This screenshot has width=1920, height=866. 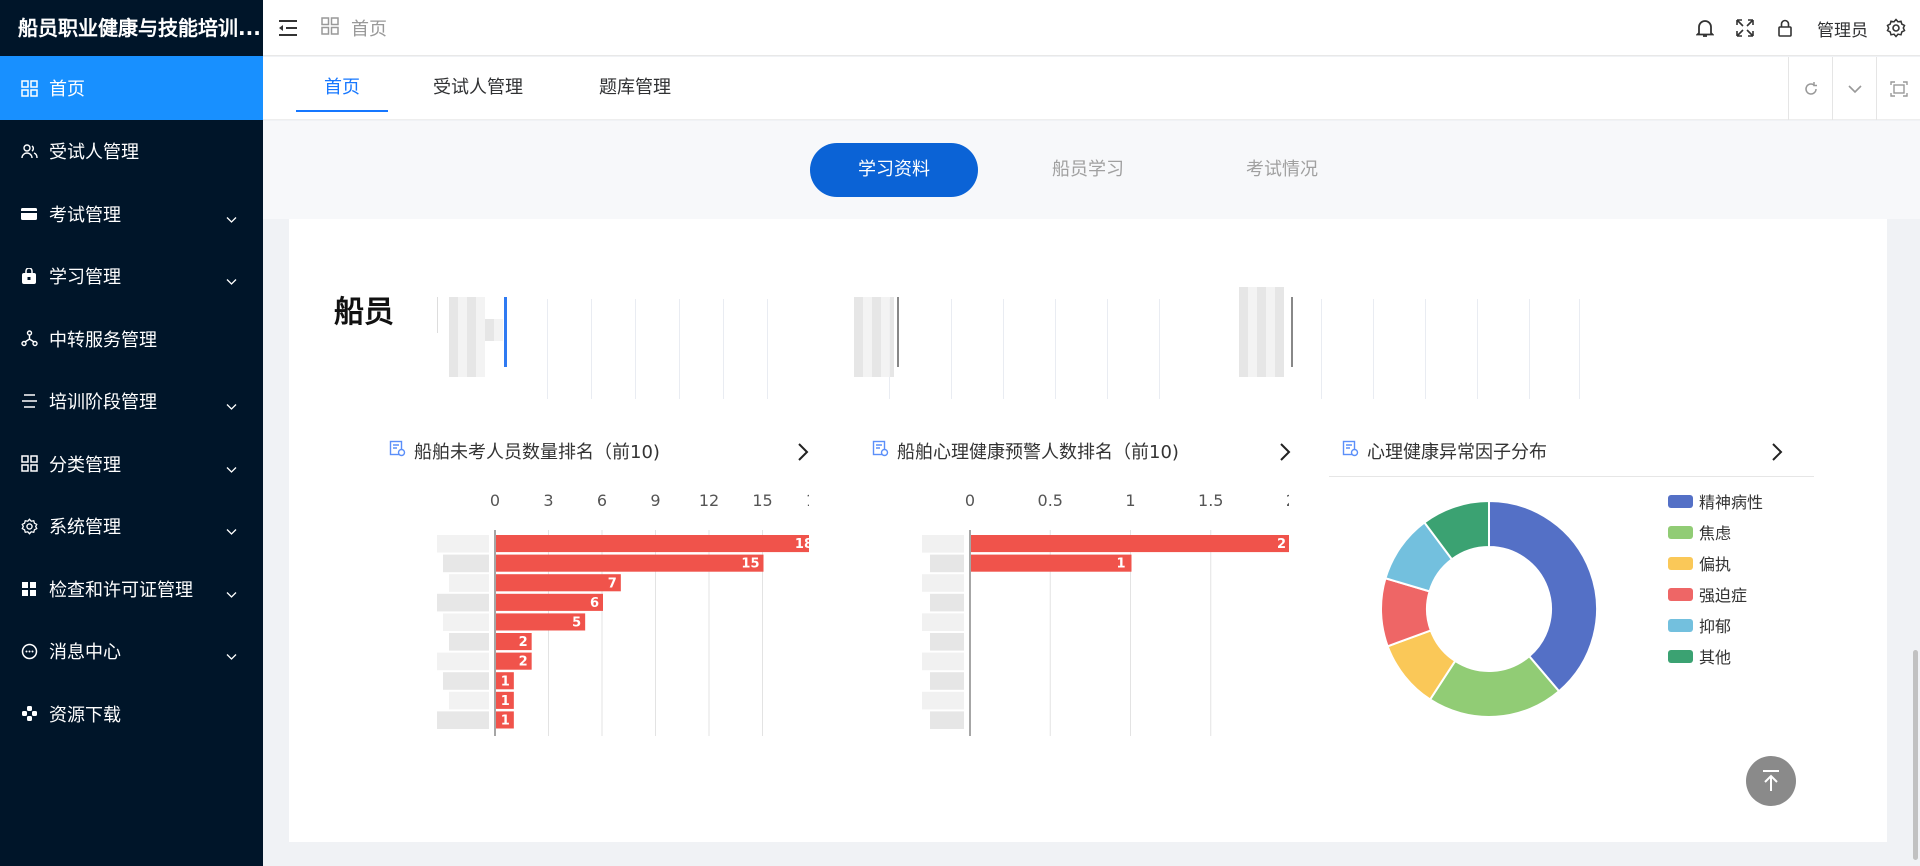 I want to click on apps-icon, so click(x=29, y=589).